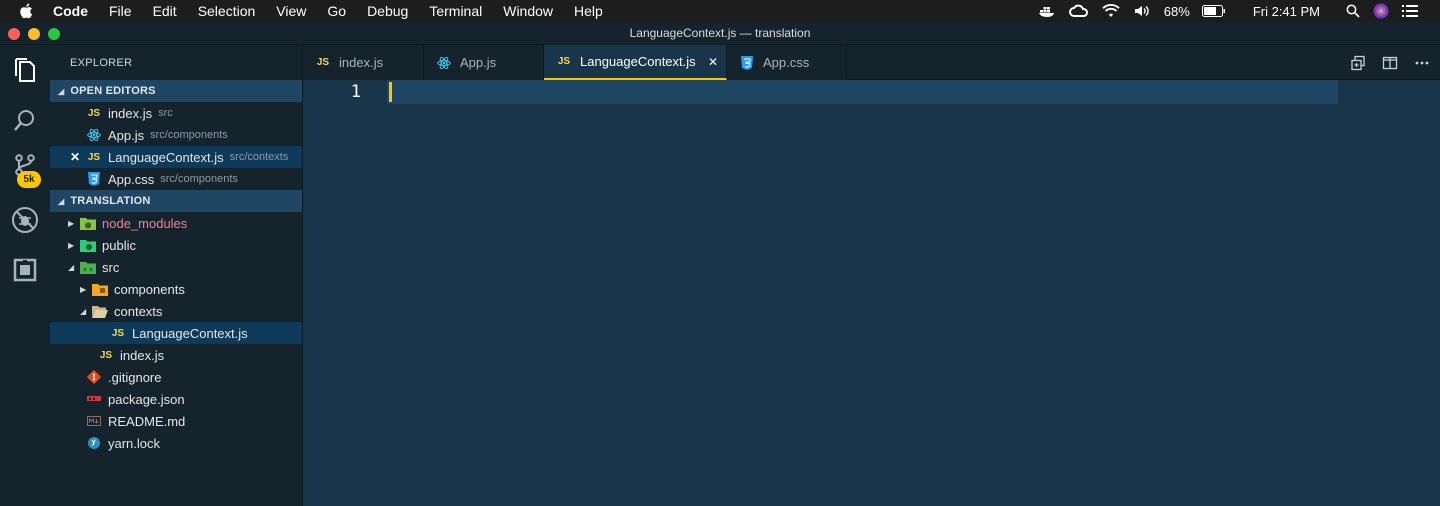 The width and height of the screenshot is (1440, 506). Describe the element at coordinates (1410, 11) in the screenshot. I see `notification-center-icon` at that location.